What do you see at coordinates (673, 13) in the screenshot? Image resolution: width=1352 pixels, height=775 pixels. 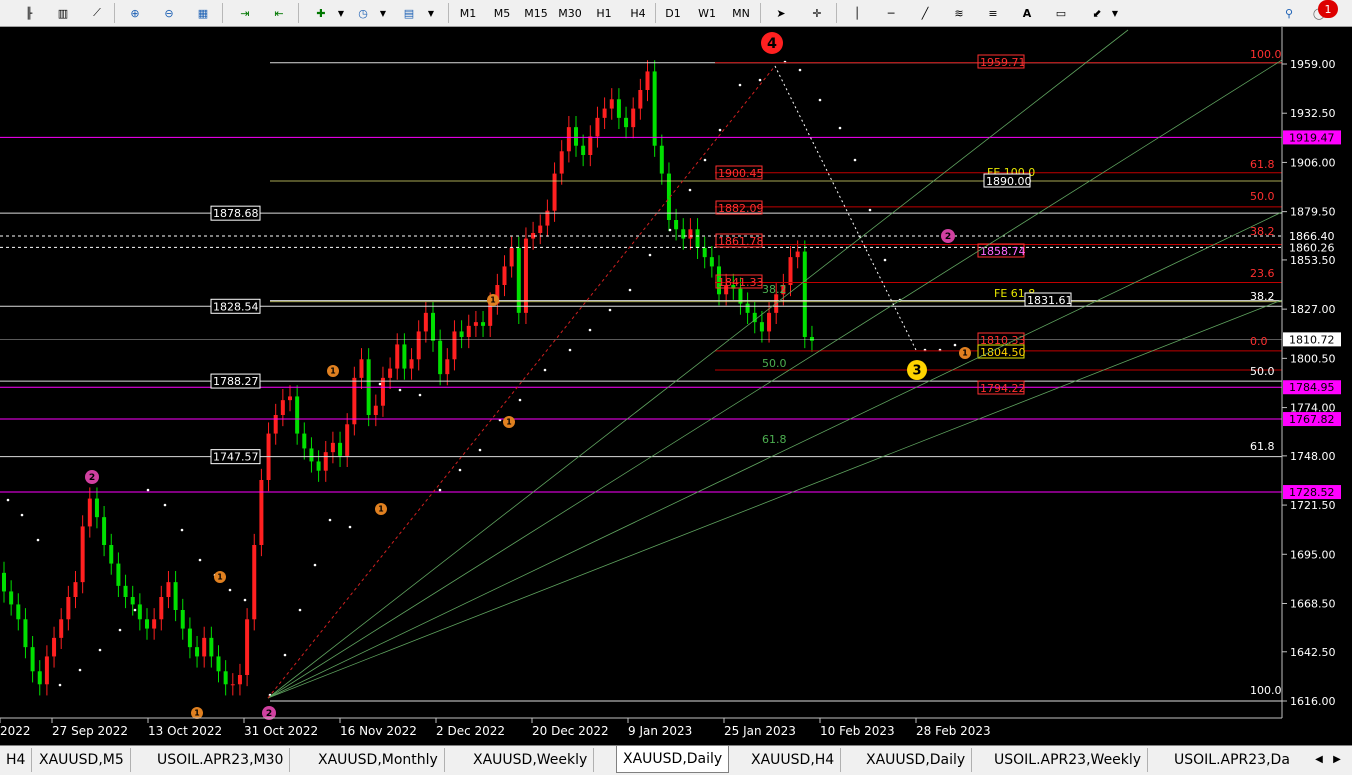 I see `timeframe-d1-button: D1` at bounding box center [673, 13].